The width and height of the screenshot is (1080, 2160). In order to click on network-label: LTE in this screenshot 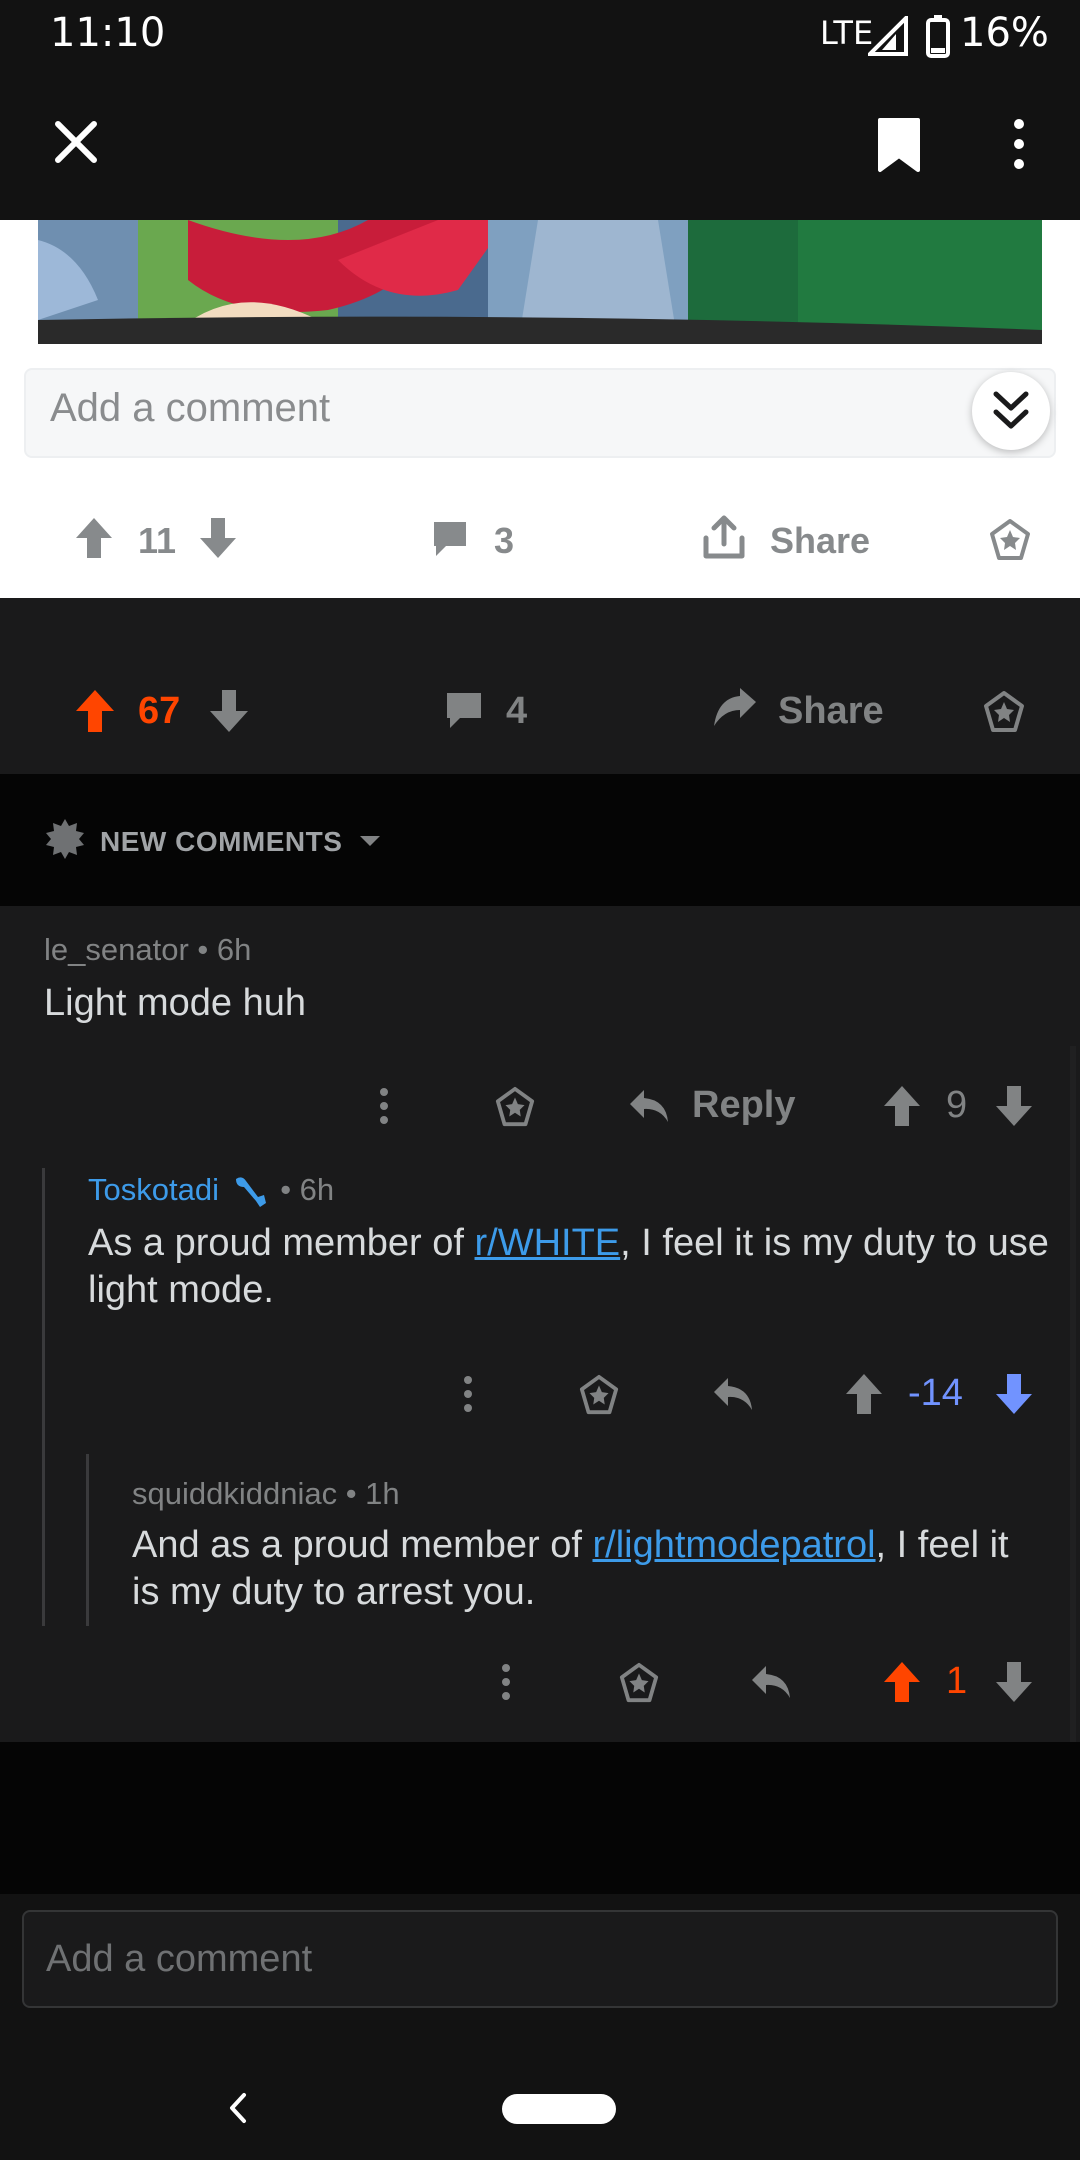, I will do `click(847, 33)`.